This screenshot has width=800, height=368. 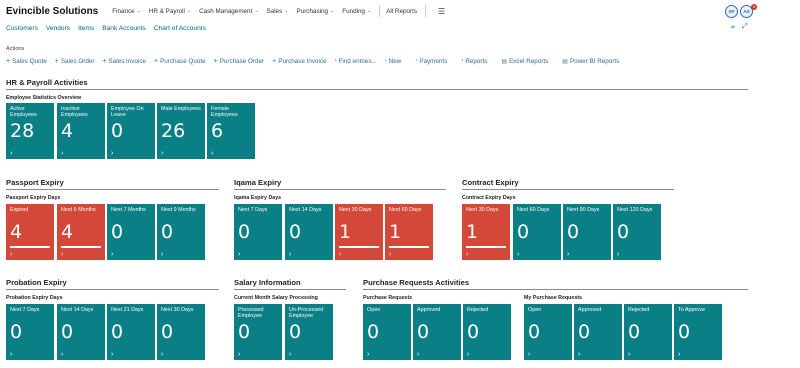 What do you see at coordinates (131, 232) in the screenshot?
I see `tile-passport-next-7-months: Next 7 Months 0 ›` at bounding box center [131, 232].